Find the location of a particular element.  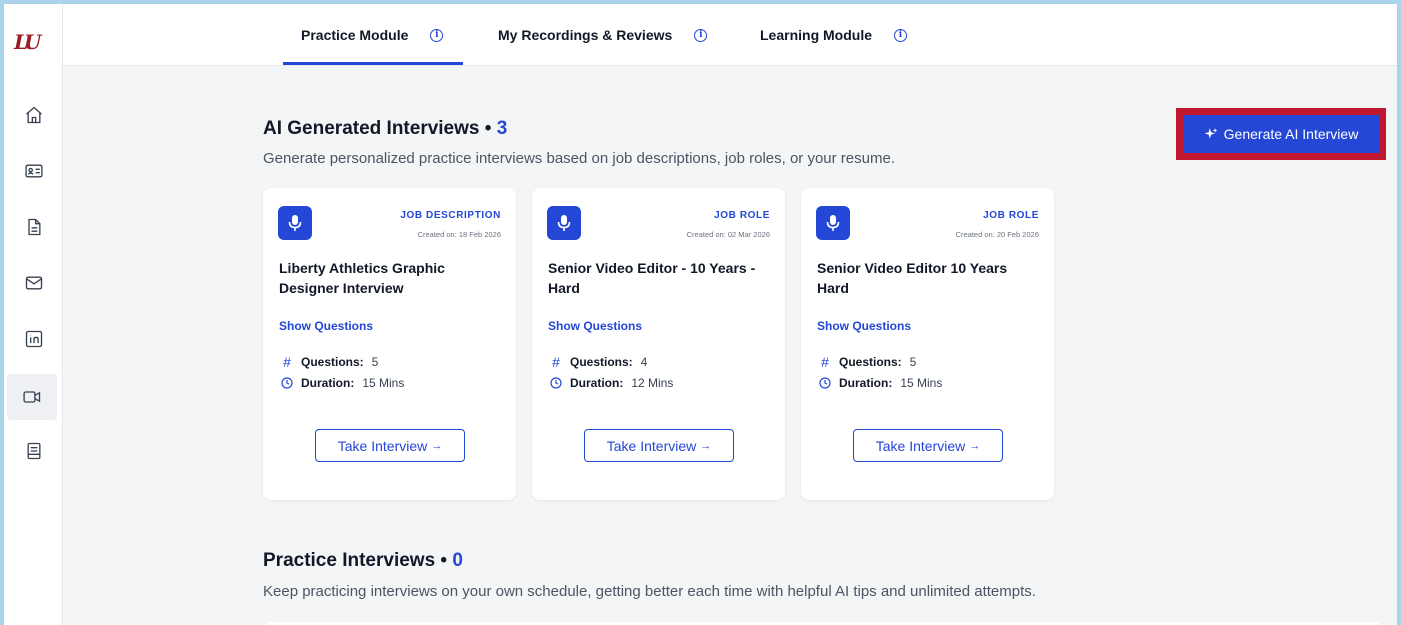

generate-button-highlight: Generate AI Interview is located at coordinates (1281, 134).